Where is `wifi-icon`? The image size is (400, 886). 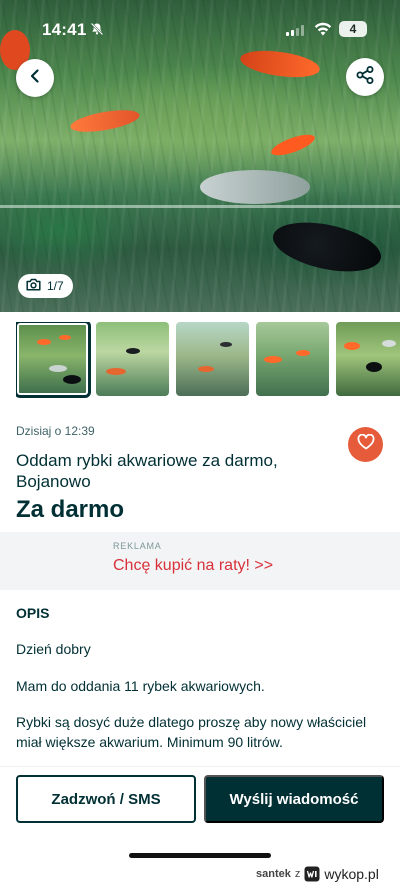
wifi-icon is located at coordinates (323, 29).